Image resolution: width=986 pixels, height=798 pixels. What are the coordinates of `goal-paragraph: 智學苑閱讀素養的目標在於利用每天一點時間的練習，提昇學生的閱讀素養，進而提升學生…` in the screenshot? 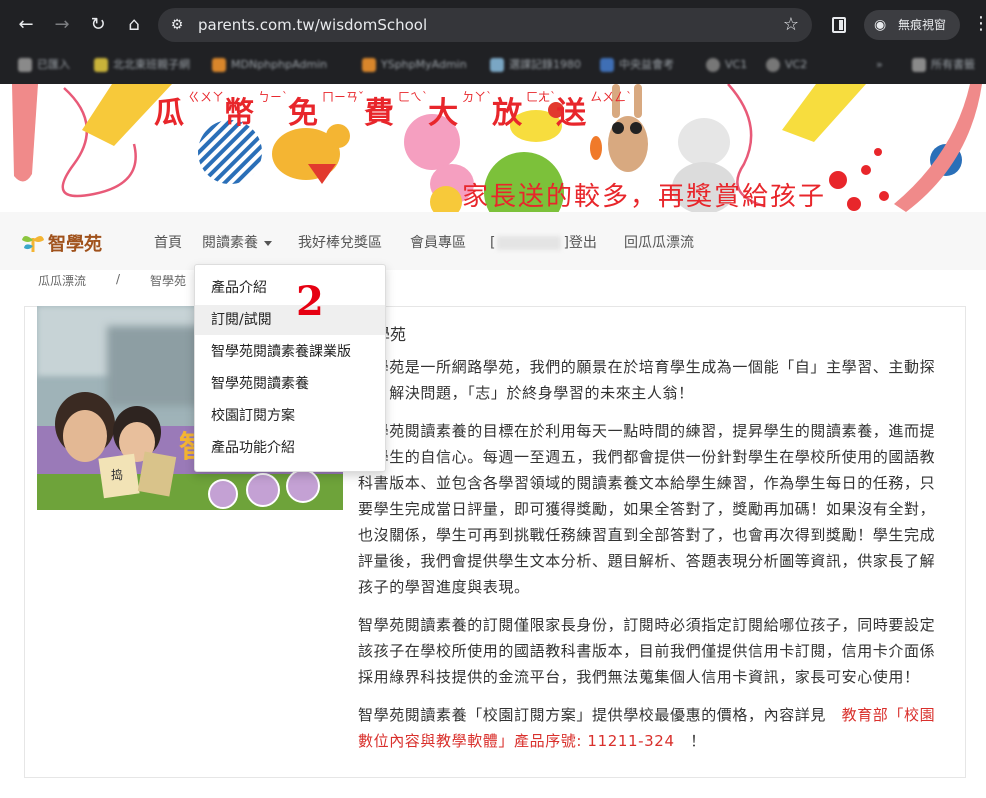 It's located at (647, 509).